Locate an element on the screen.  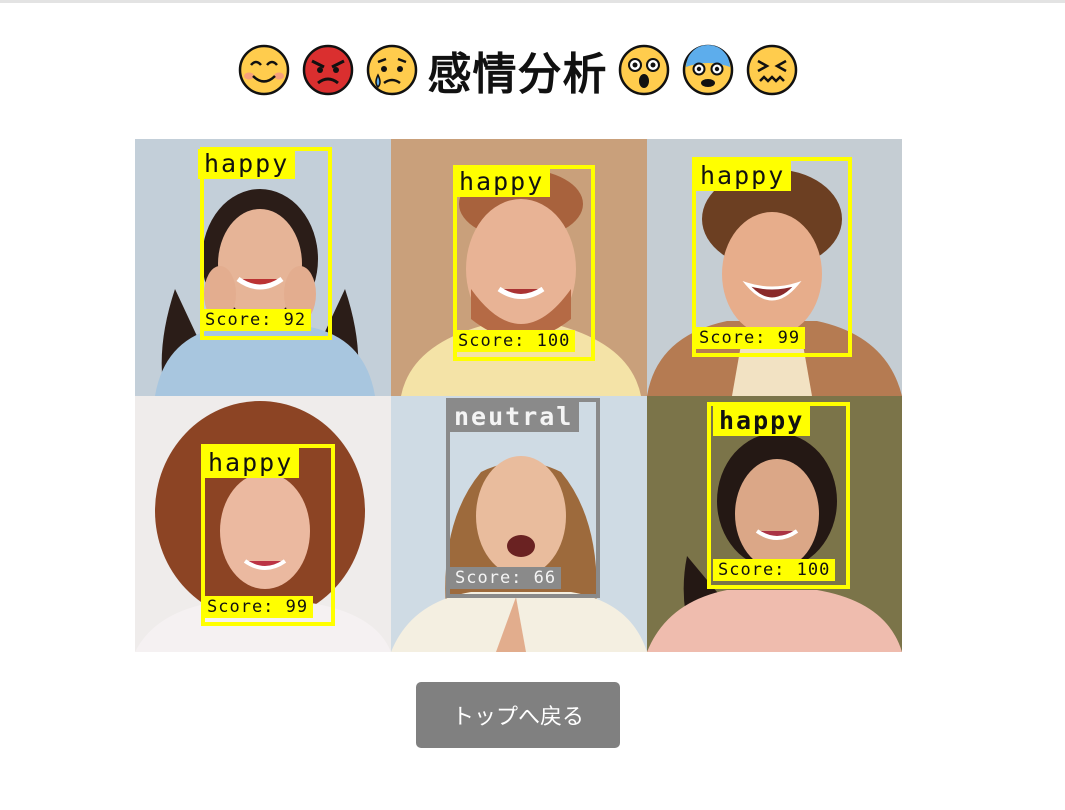
face-result-2: happy Score: 100 is located at coordinates (519, 267).